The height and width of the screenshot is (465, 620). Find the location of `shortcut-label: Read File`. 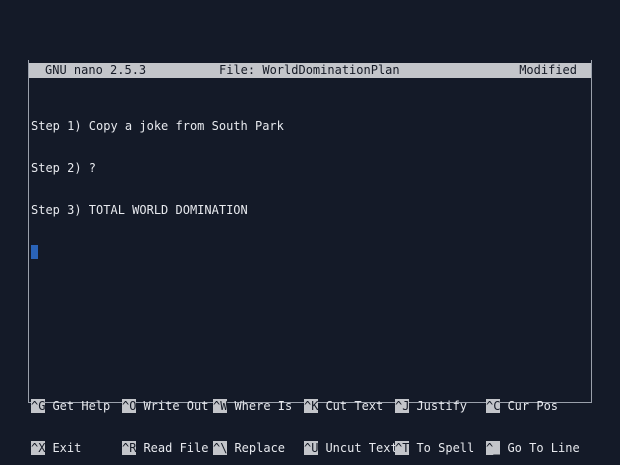

shortcut-label: Read File is located at coordinates (176, 448).